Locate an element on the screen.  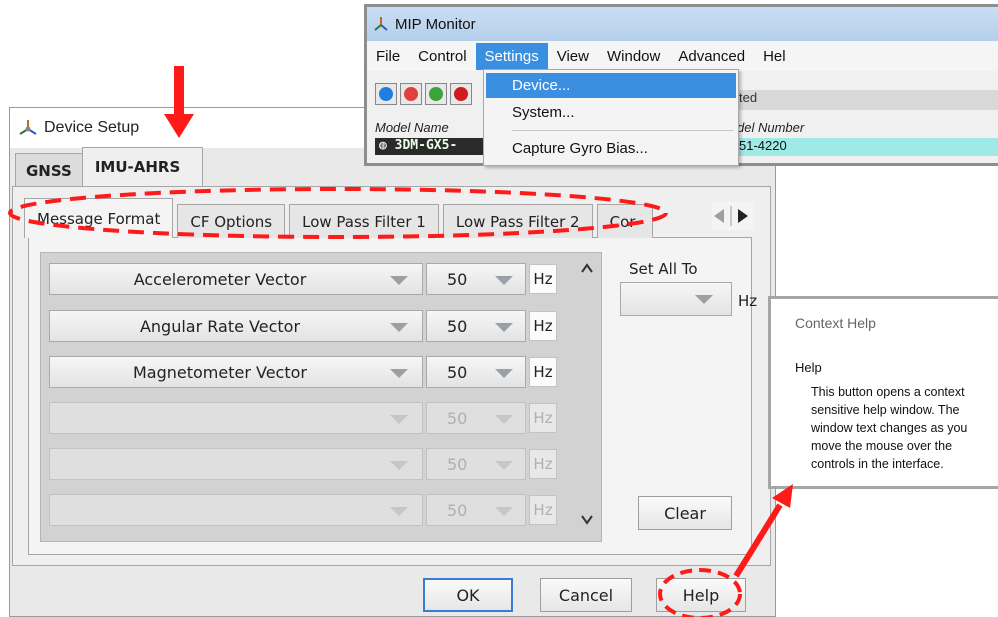
toolbar-stop-button is located at coordinates (411, 94).